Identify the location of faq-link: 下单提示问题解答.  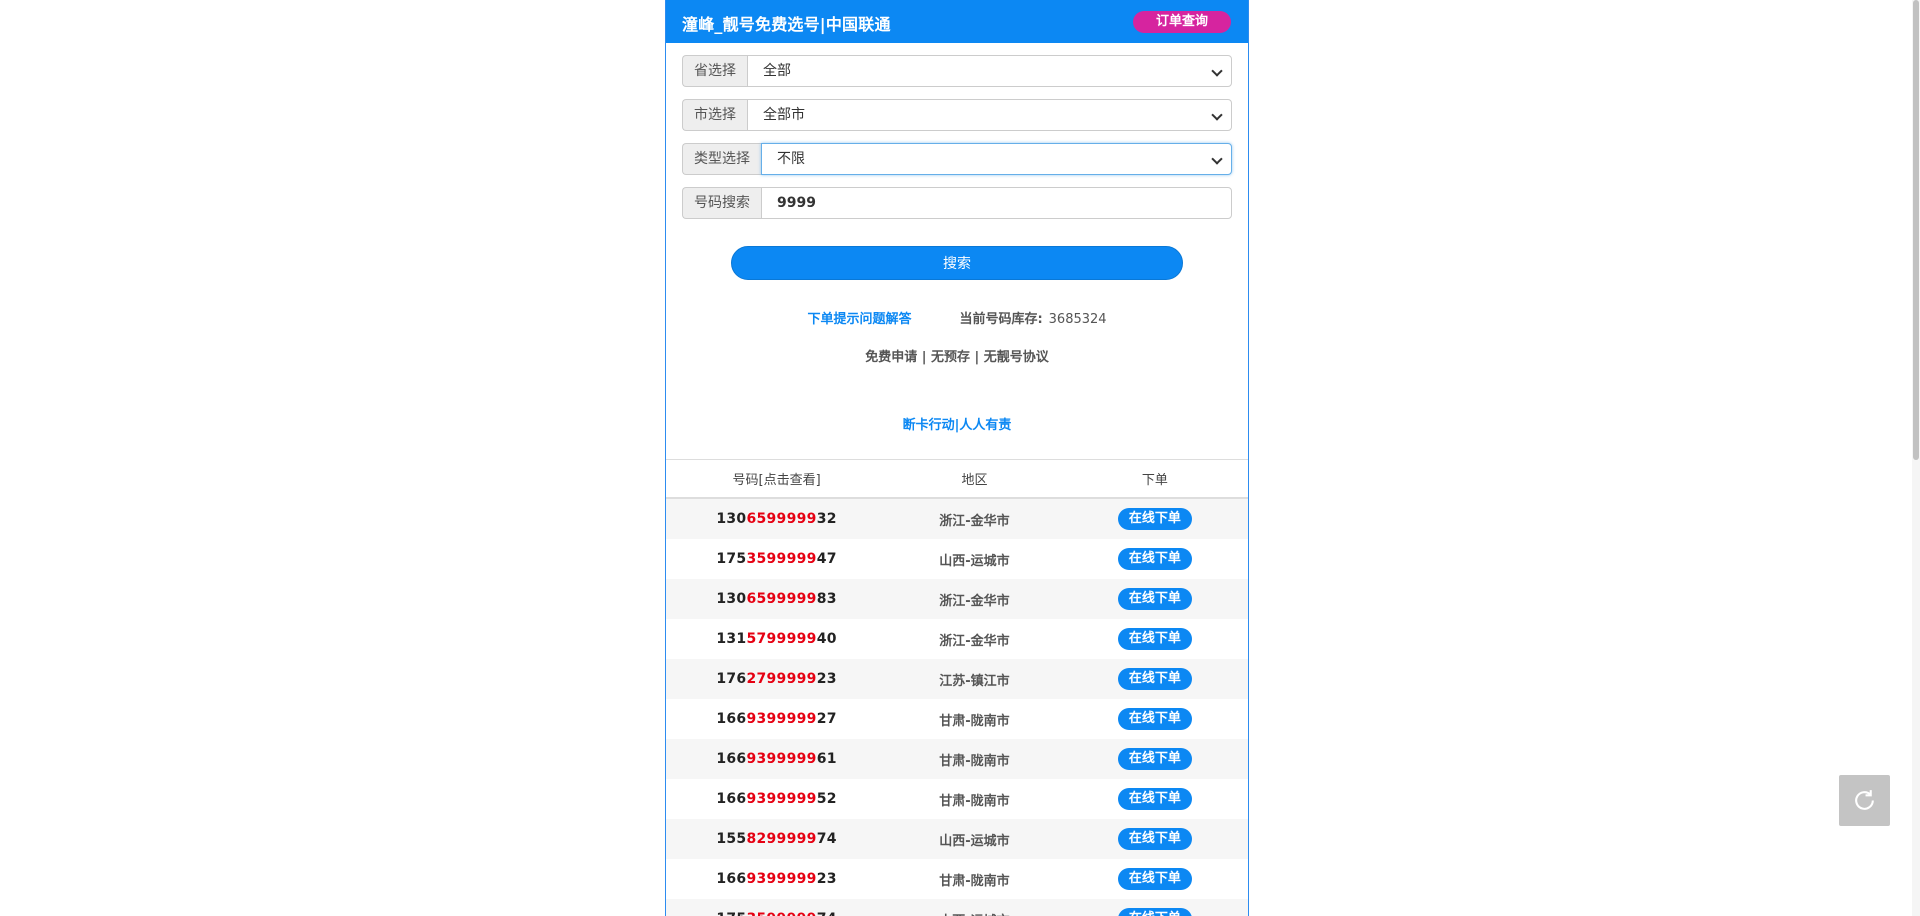
(859, 319).